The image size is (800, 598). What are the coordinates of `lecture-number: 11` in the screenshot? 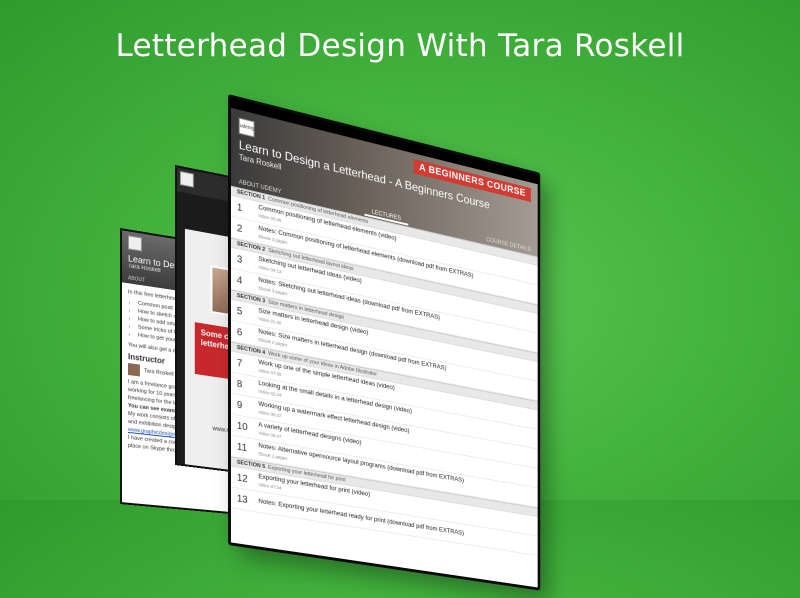 It's located at (242, 447).